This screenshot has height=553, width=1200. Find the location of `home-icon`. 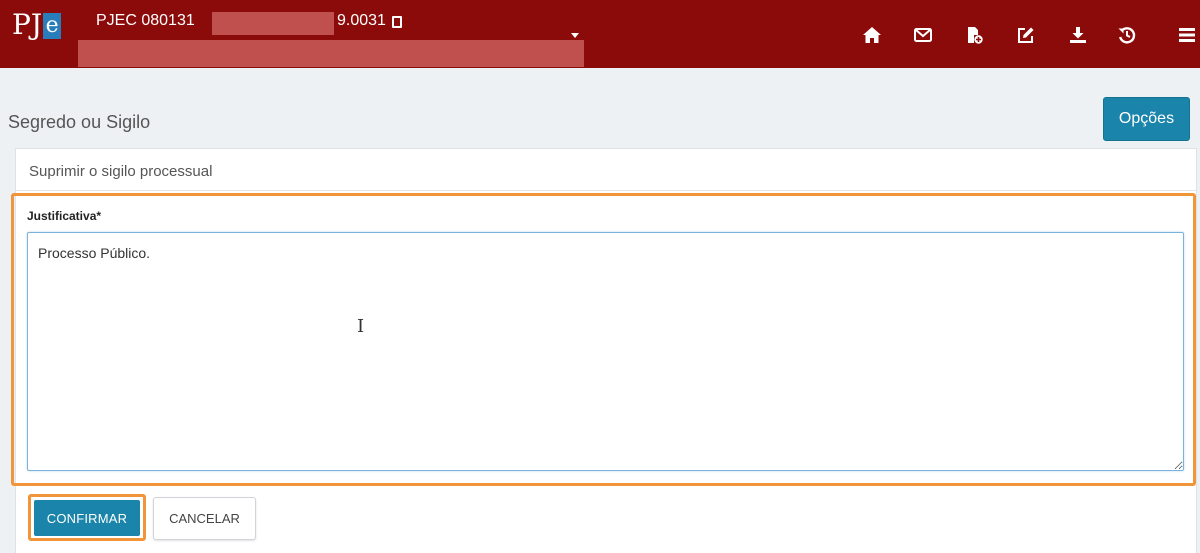

home-icon is located at coordinates (872, 35).